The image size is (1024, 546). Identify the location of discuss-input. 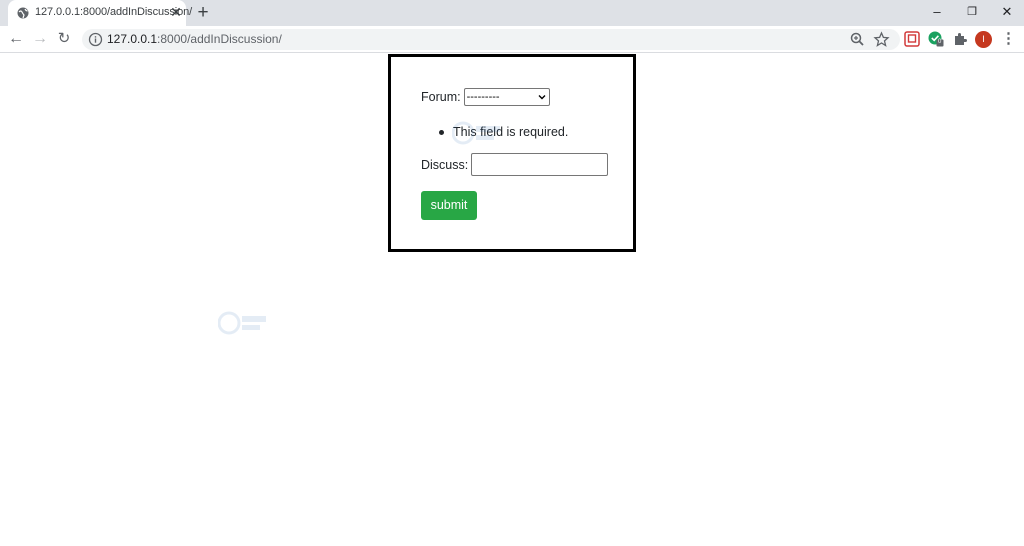
(540, 164).